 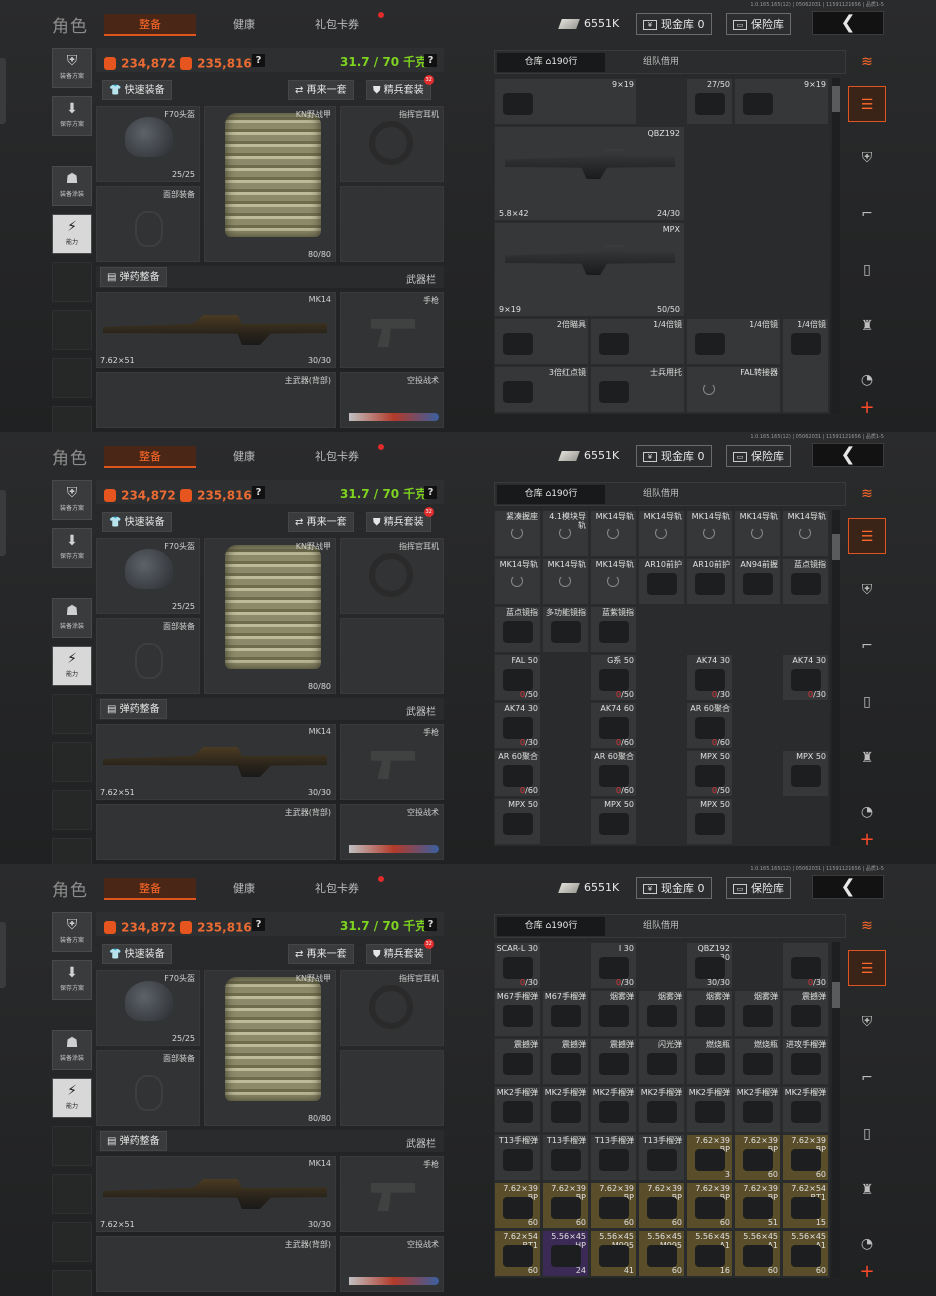 I want to click on inventory-item: 2倍瞄具, so click(x=541, y=341).